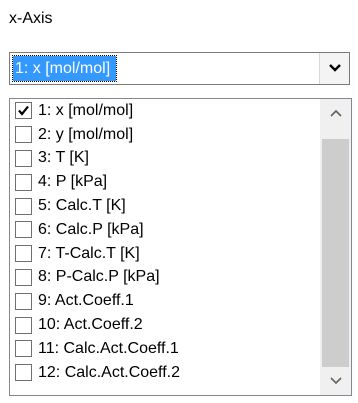 The height and width of the screenshot is (403, 358). What do you see at coordinates (165, 111) in the screenshot?
I see `checklist-item: 1: x [mol/mol]` at bounding box center [165, 111].